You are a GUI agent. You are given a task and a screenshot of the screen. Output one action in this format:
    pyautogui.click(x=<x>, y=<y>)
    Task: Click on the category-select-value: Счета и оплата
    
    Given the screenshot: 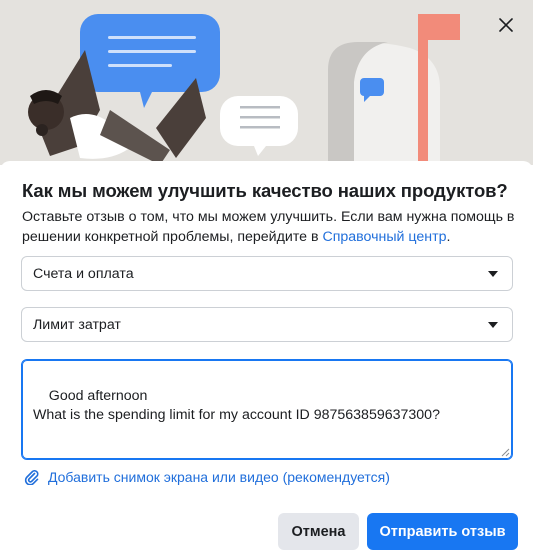 What is the action you would take?
    pyautogui.click(x=83, y=273)
    